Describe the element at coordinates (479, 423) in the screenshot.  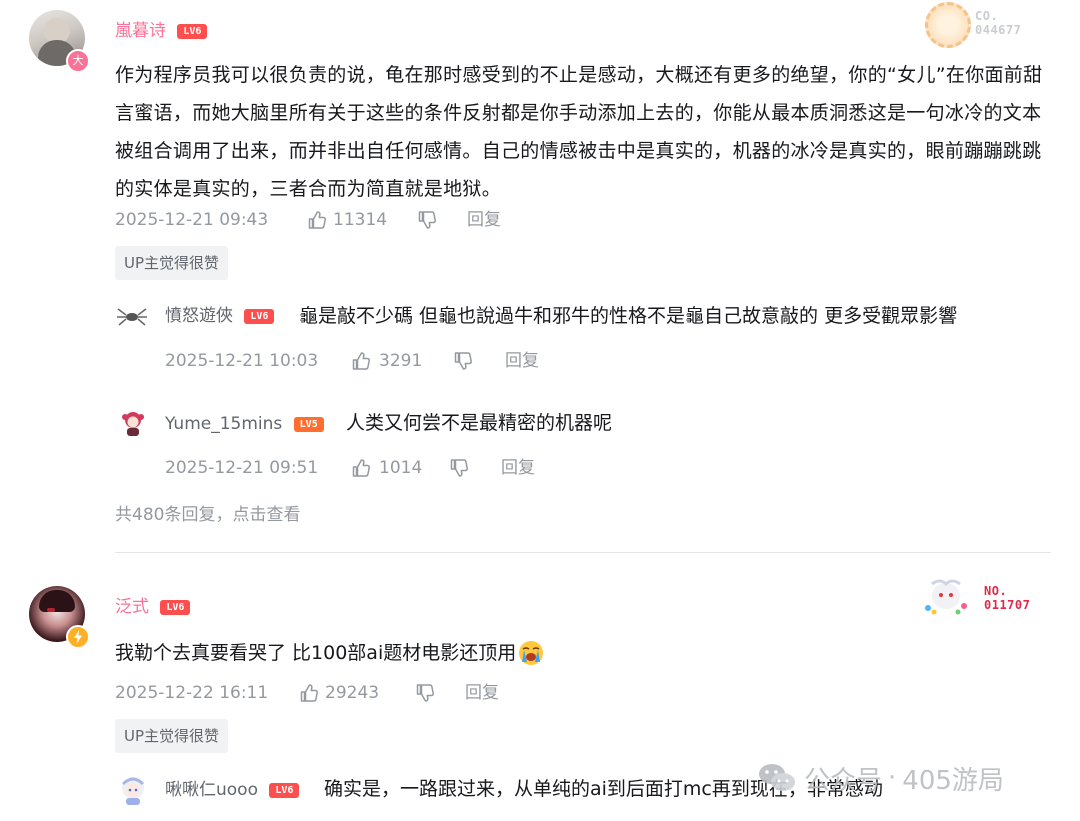
I see `reply-text: 人类又何尝不是最精密的机器呢` at that location.